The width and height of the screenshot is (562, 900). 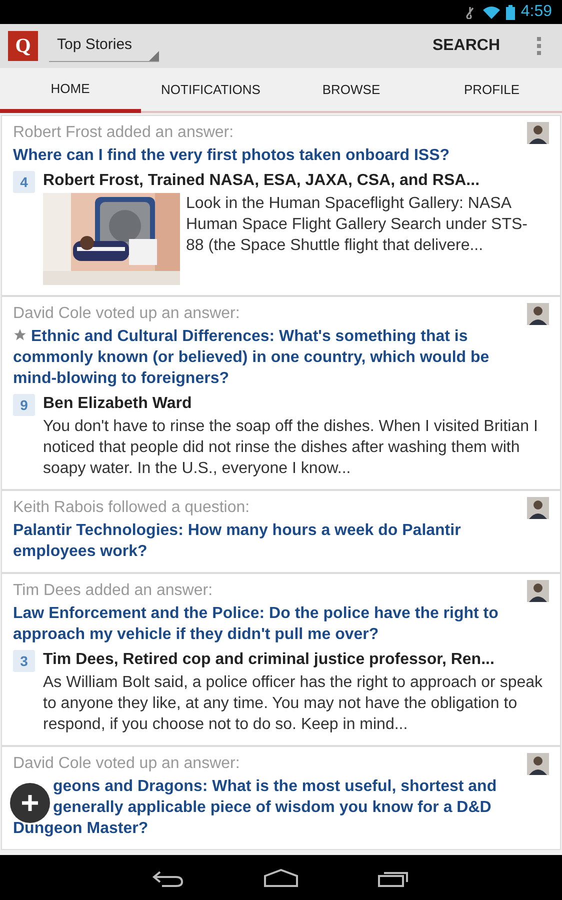 What do you see at coordinates (123, 133) in the screenshot?
I see `activity-text: Robert Frost added an answer:` at bounding box center [123, 133].